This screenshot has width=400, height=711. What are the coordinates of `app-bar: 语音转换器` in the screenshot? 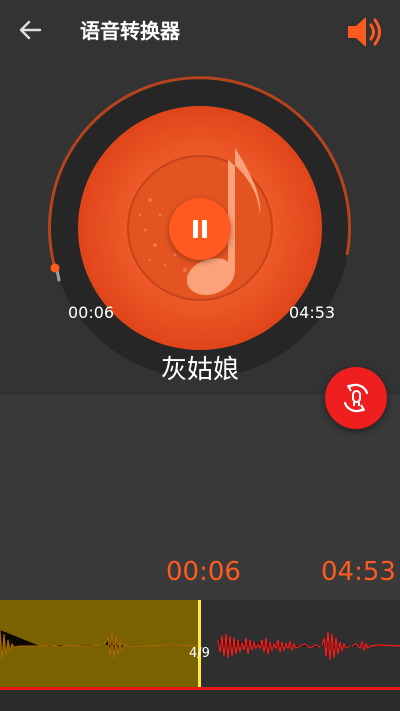 It's located at (200, 31).